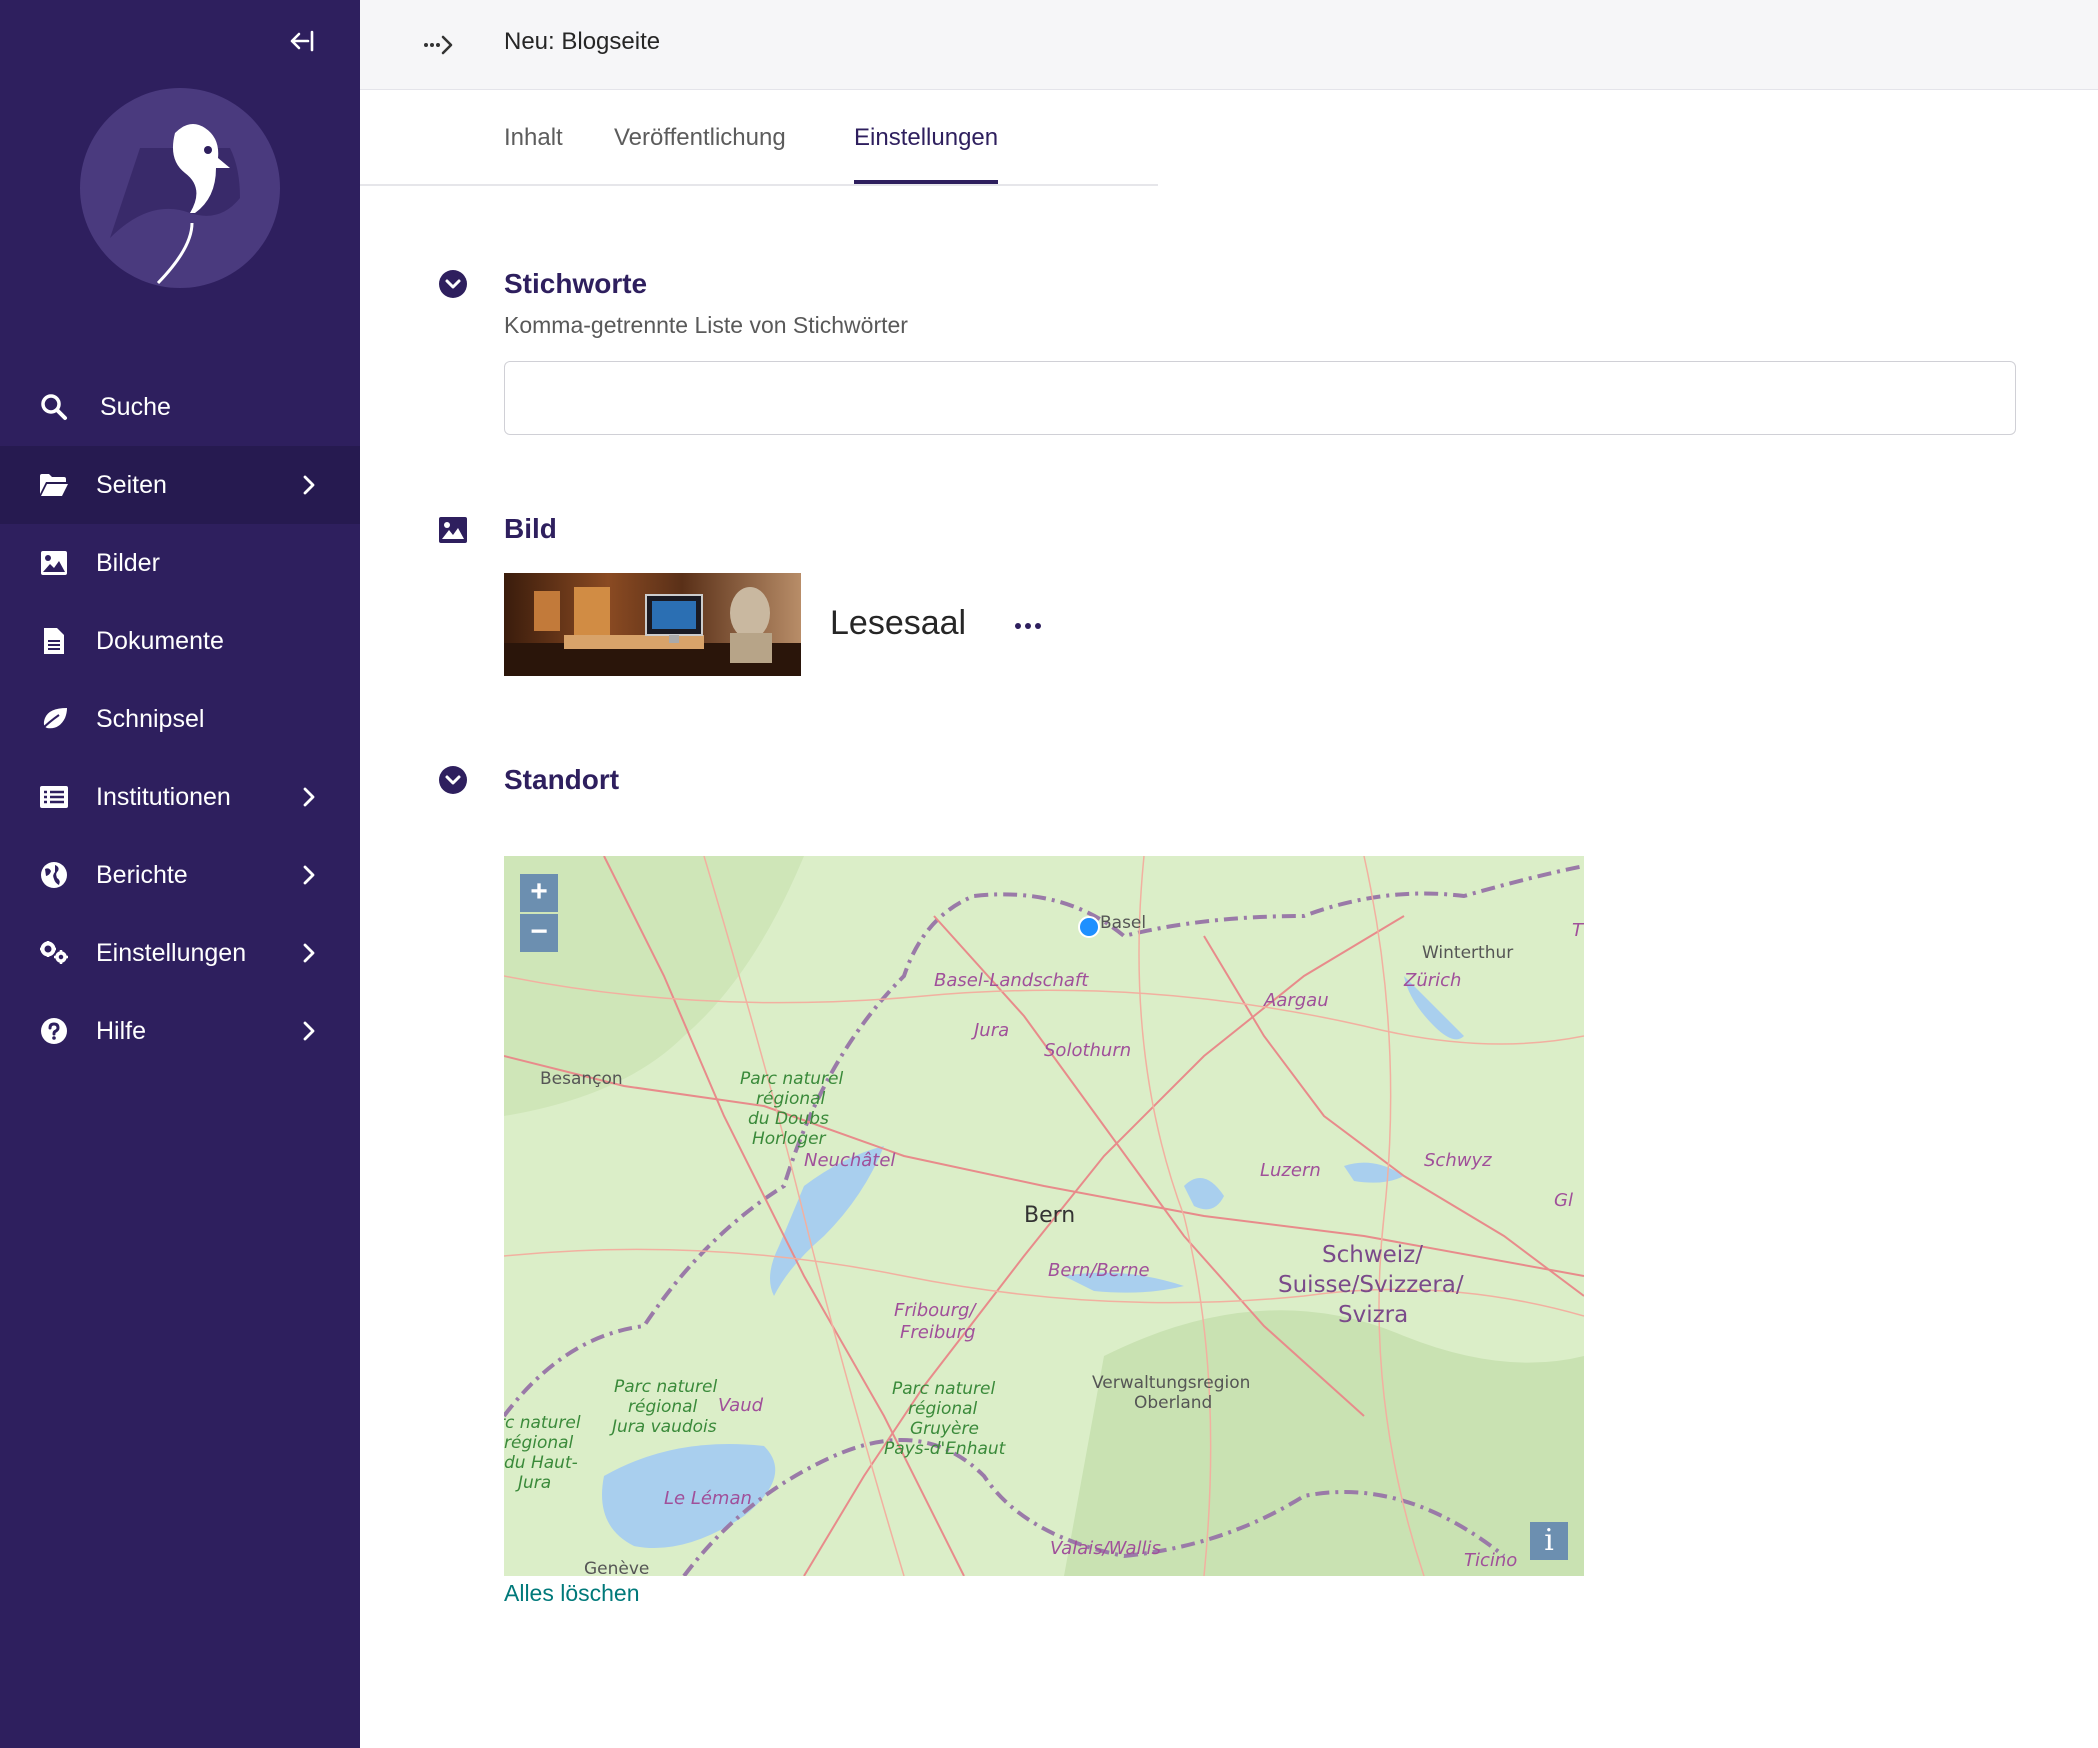  I want to click on search-icon, so click(54, 407).